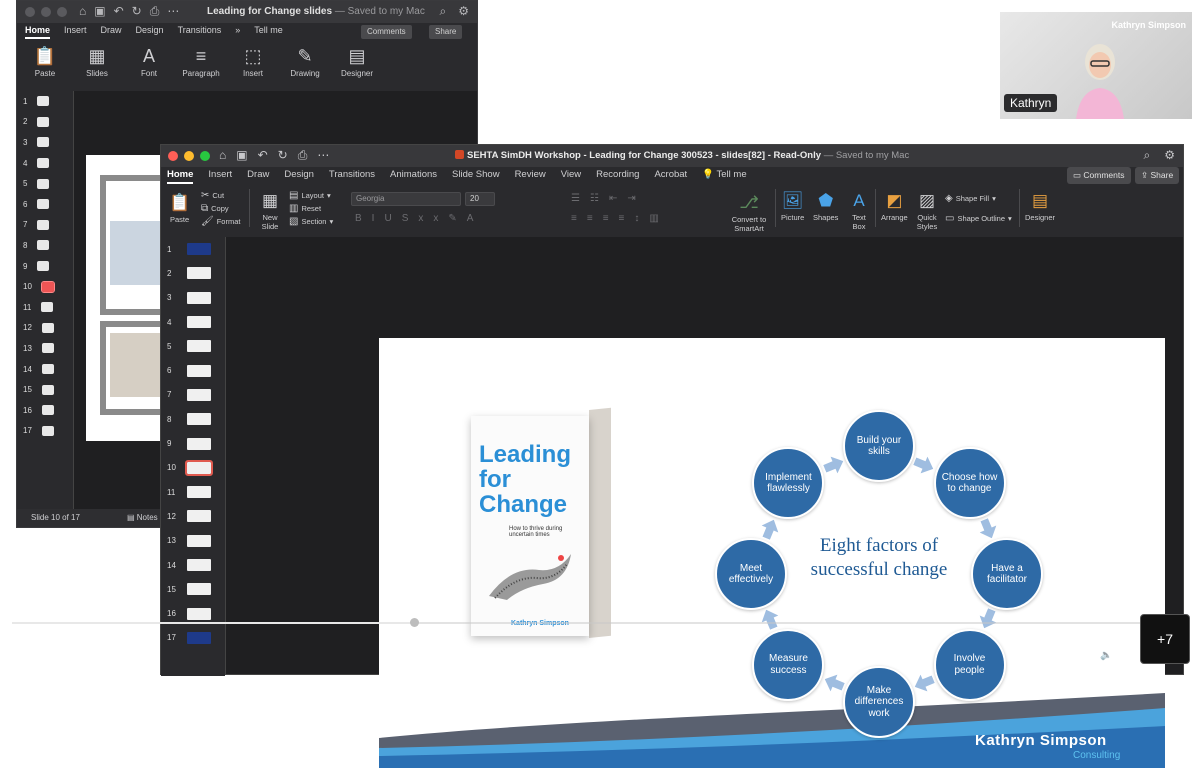 This screenshot has height=768, width=1200. Describe the element at coordinates (617, 176) in the screenshot. I see `tab-recording: Recording` at that location.